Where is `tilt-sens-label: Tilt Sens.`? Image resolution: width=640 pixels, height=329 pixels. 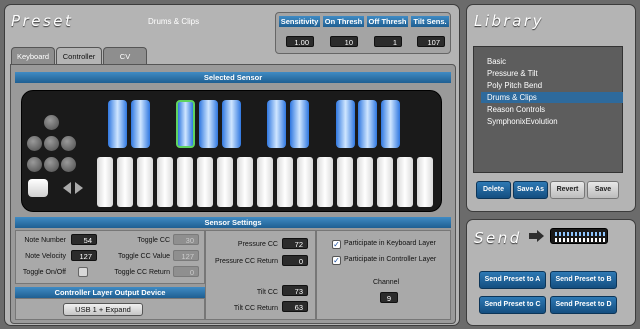 tilt-sens-label: Tilt Sens. is located at coordinates (430, 21).